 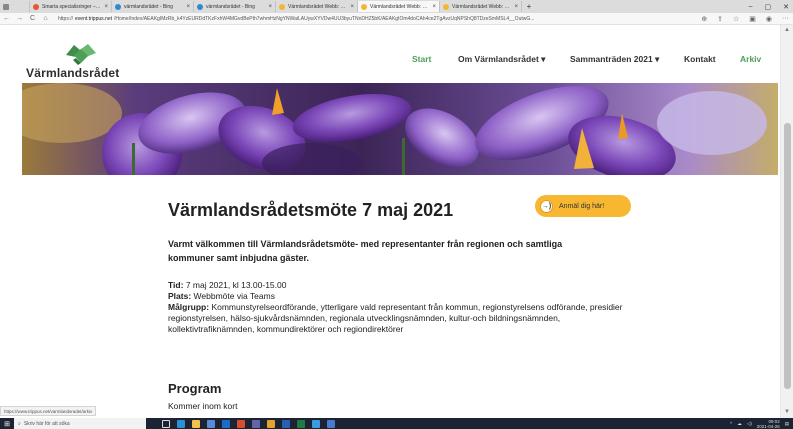 What do you see at coordinates (46, 423) in the screenshot?
I see `taskbar-search-placeholder: Skriv här för att söka` at bounding box center [46, 423].